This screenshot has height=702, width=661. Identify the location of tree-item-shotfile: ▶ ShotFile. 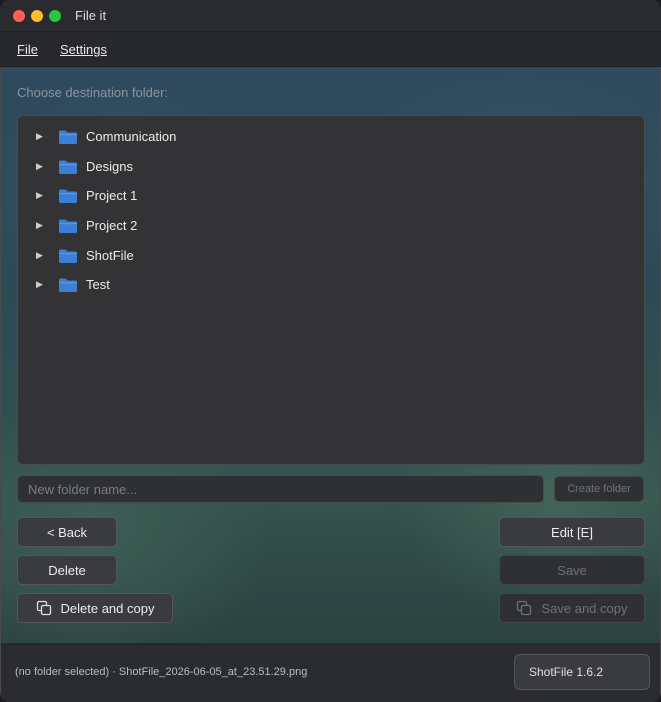
(331, 256).